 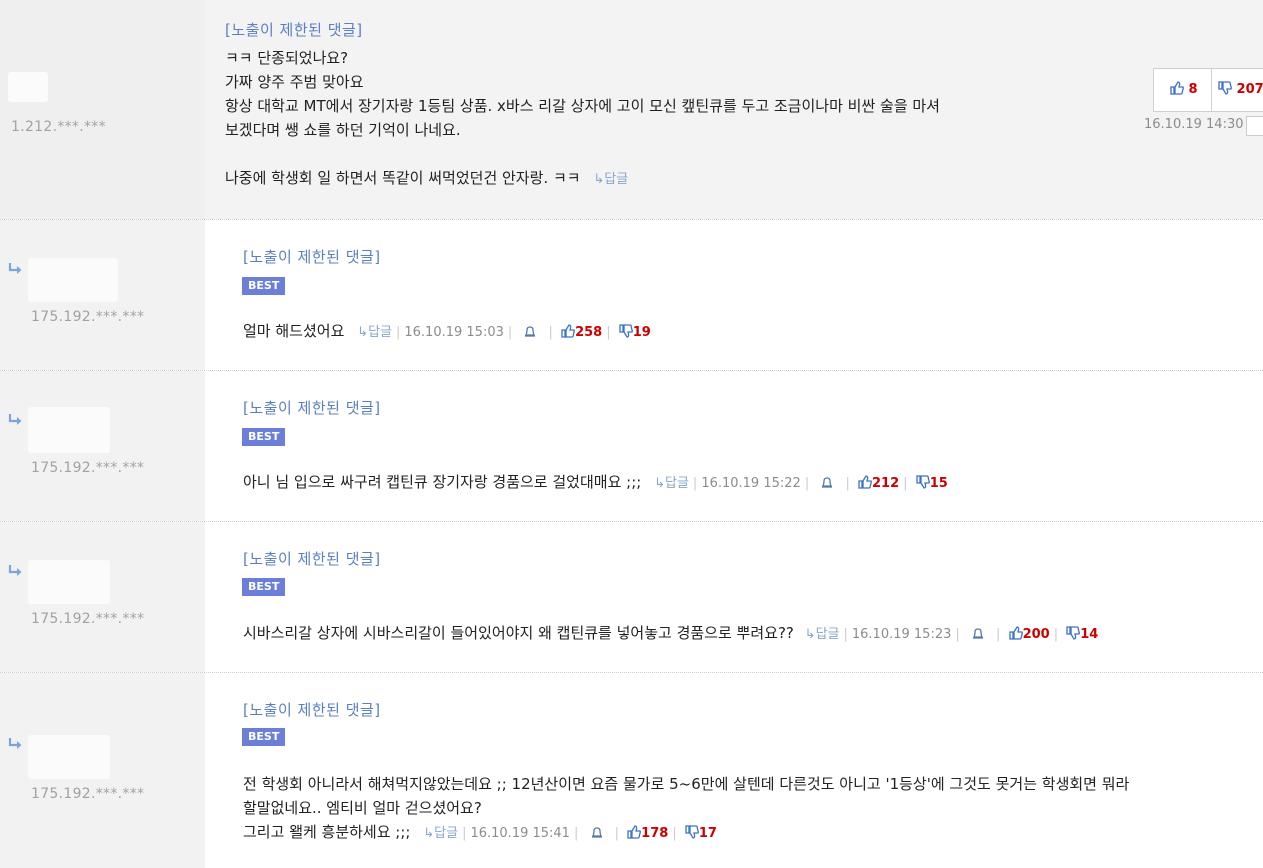 I want to click on reply-text-line: 할말없네요.. 엠티비 얼마 걷으셨어요?, so click(x=362, y=808).